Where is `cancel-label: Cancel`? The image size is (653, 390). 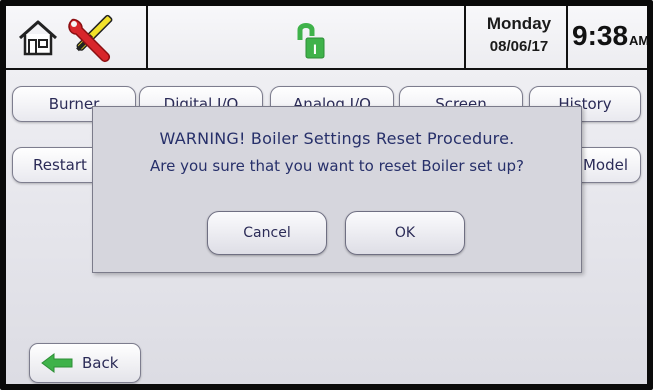
cancel-label: Cancel is located at coordinates (267, 233).